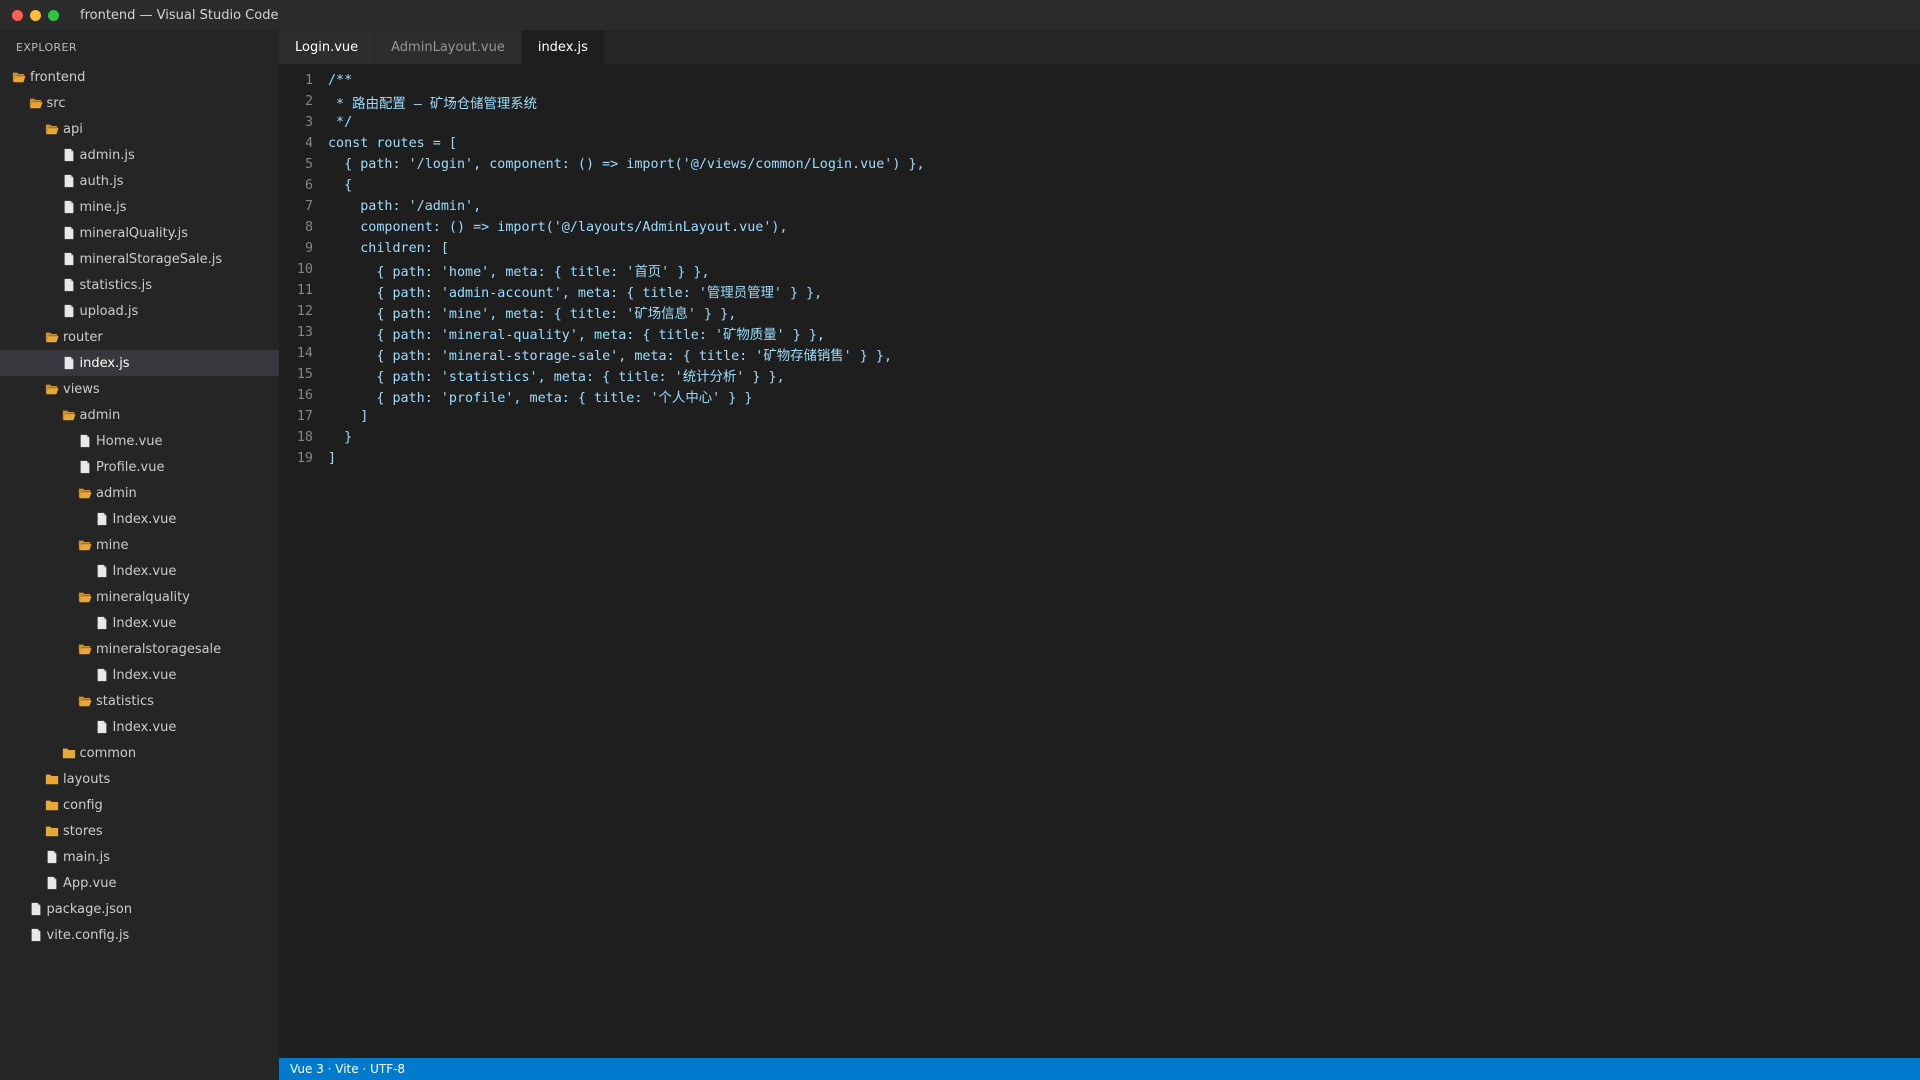  I want to click on close-window-button, so click(17, 15).